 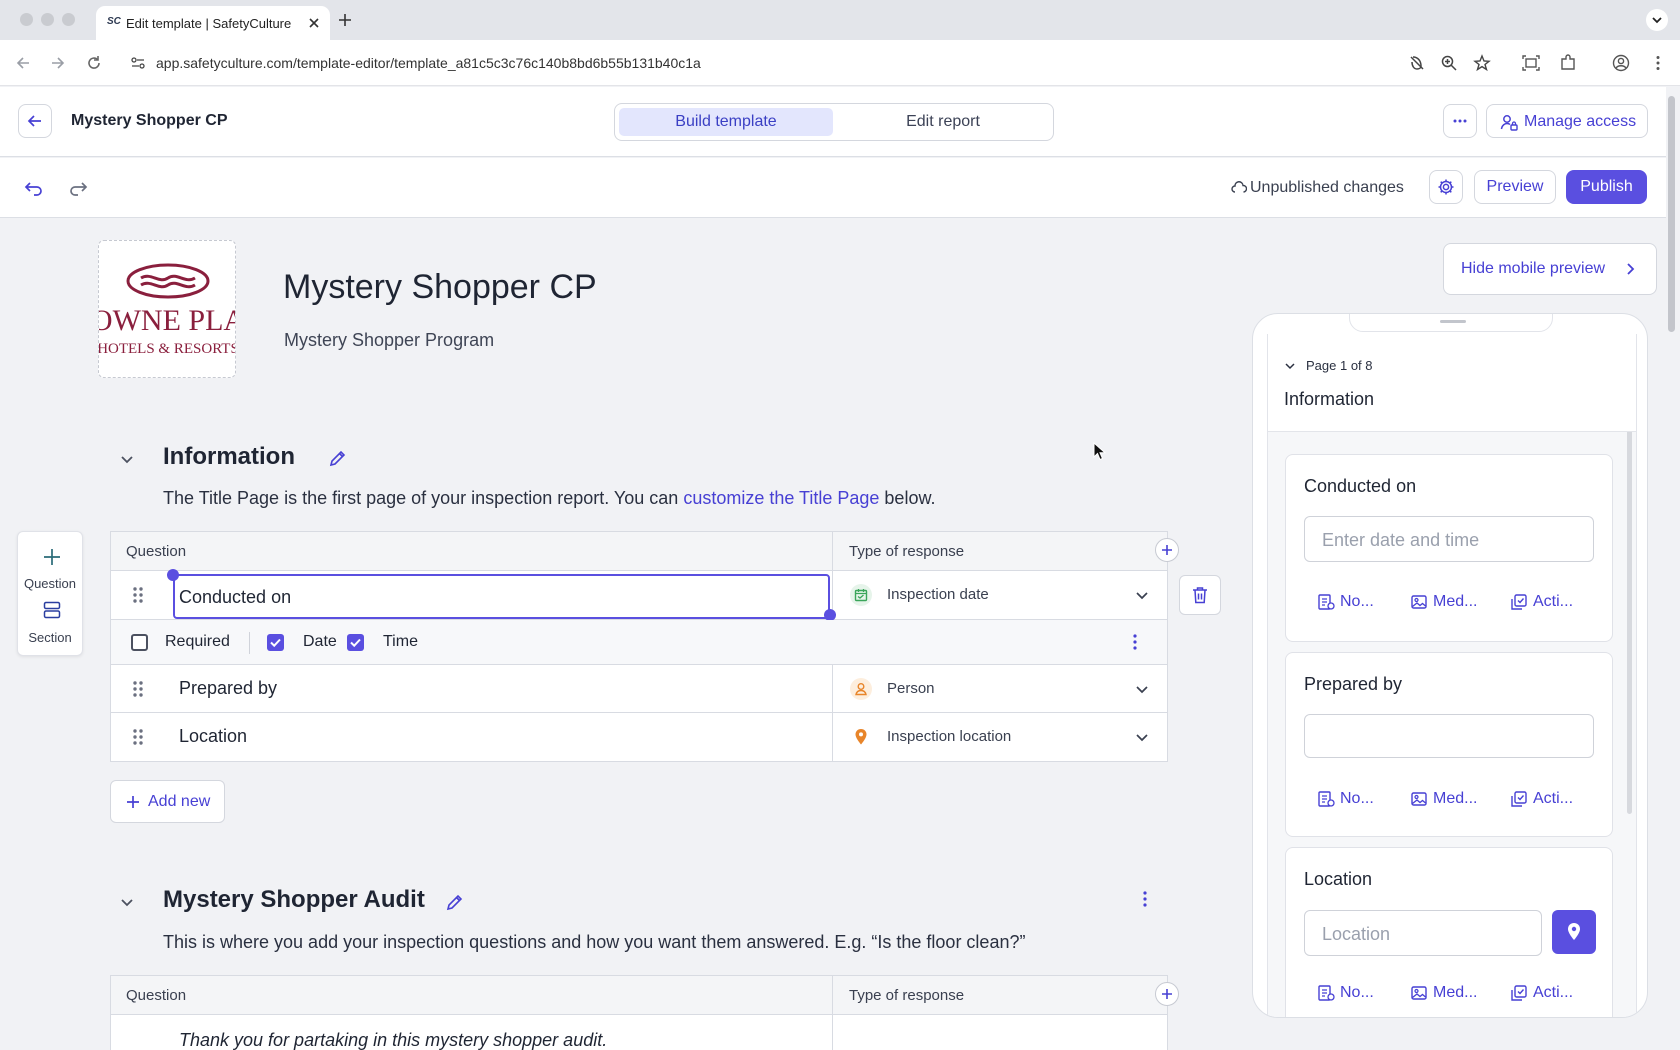 I want to click on page-scrollbar, so click(x=1671, y=214).